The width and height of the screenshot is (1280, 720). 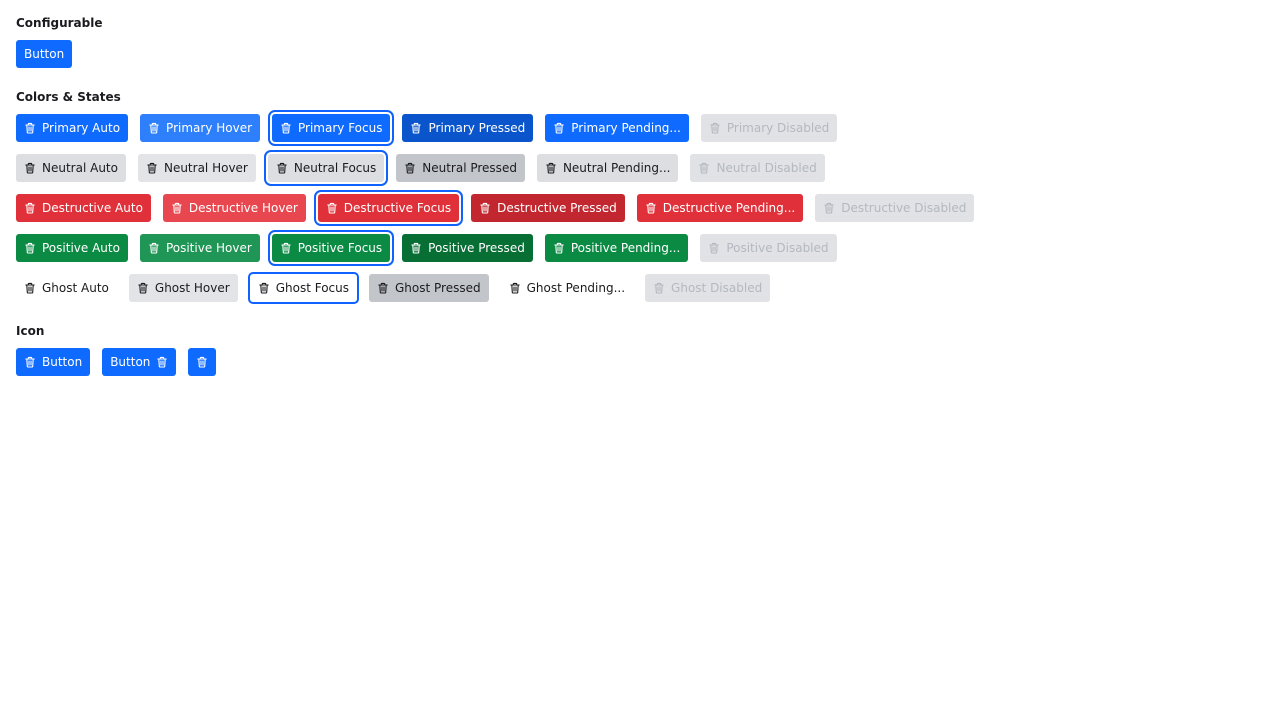 I want to click on destructive-focus-button: Destructive Focus, so click(x=388, y=208).